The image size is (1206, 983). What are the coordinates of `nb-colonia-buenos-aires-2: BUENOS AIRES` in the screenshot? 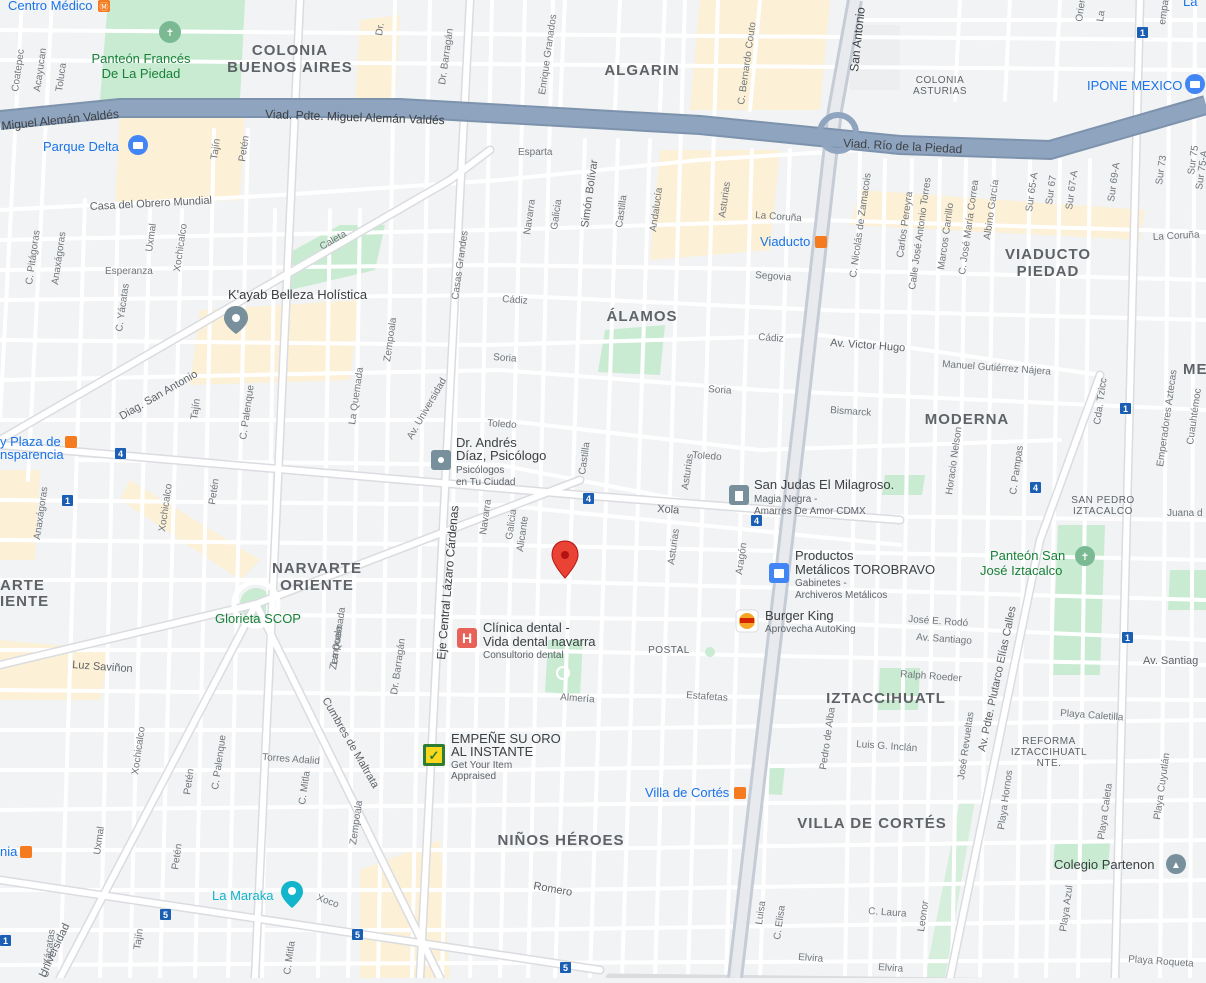 It's located at (290, 67).